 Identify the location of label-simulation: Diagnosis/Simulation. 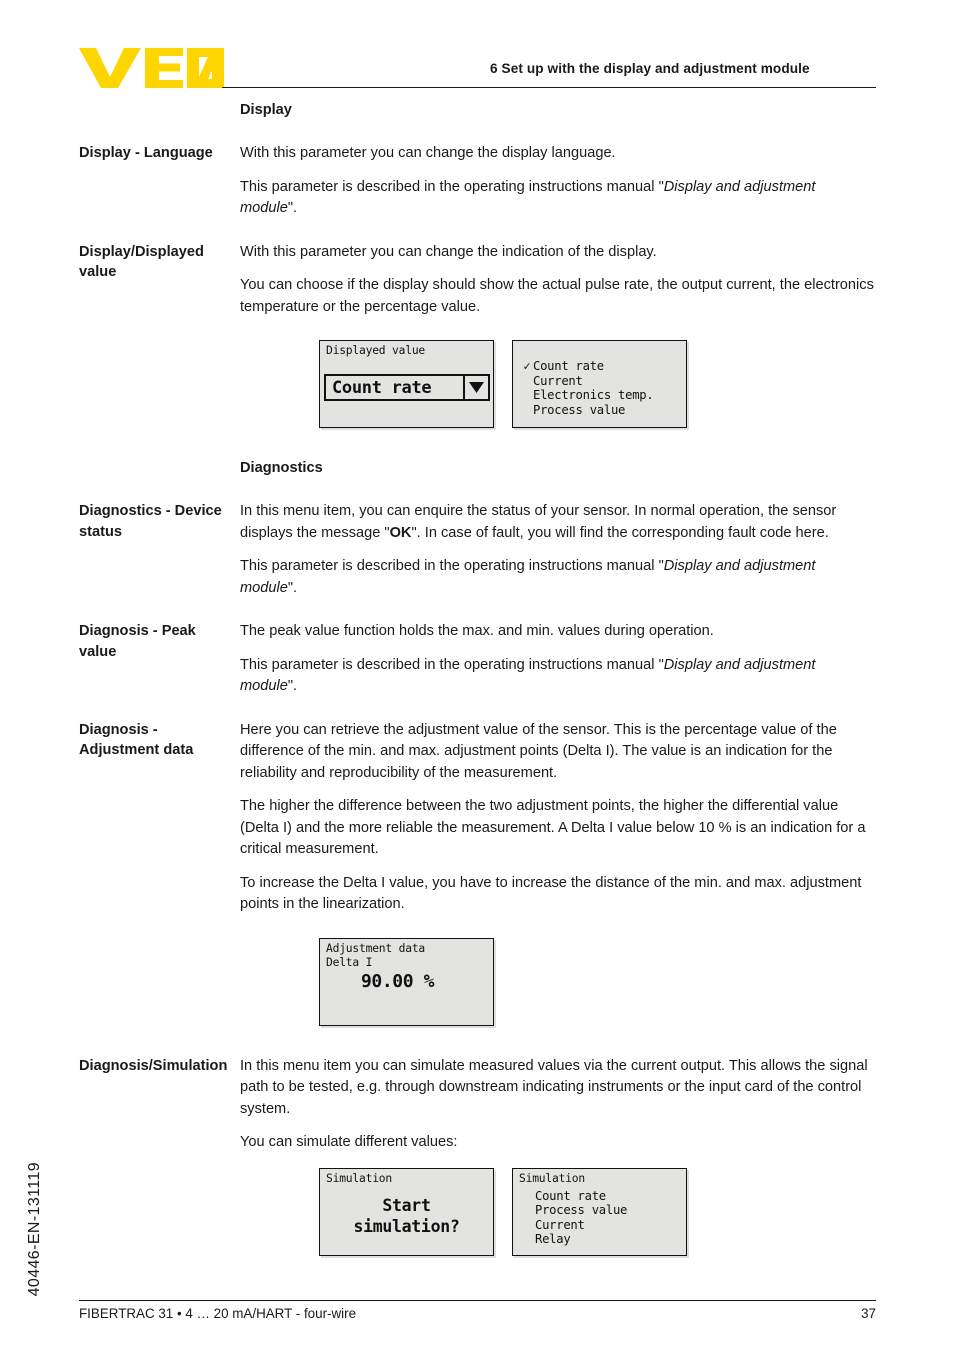
(153, 1065).